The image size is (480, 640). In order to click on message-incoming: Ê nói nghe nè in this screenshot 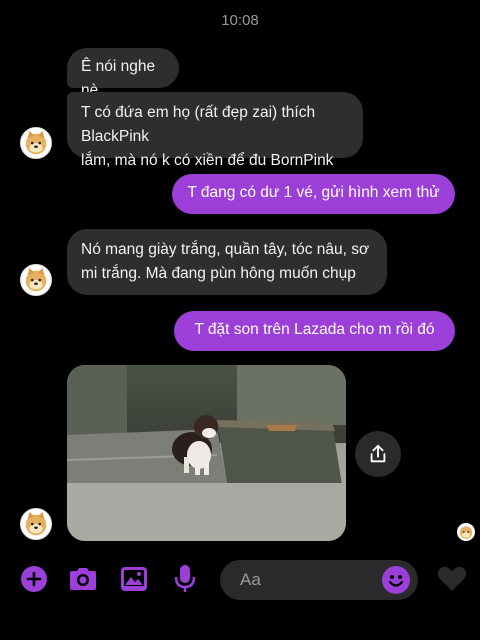, I will do `click(123, 73)`.